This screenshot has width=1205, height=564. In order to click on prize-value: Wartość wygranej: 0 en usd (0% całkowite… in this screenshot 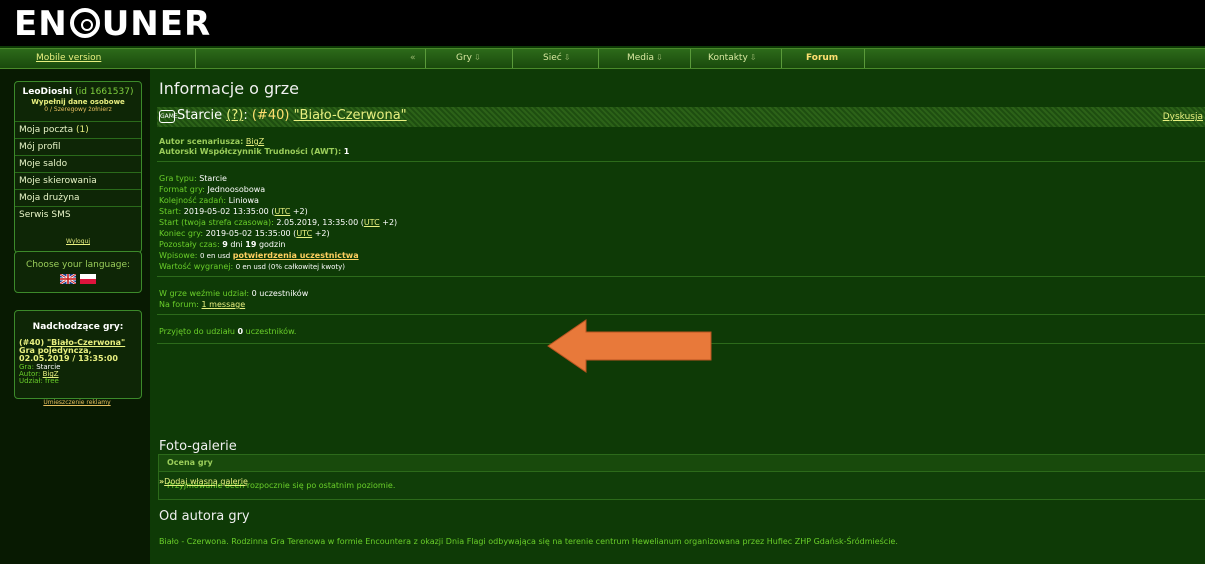, I will do `click(252, 266)`.